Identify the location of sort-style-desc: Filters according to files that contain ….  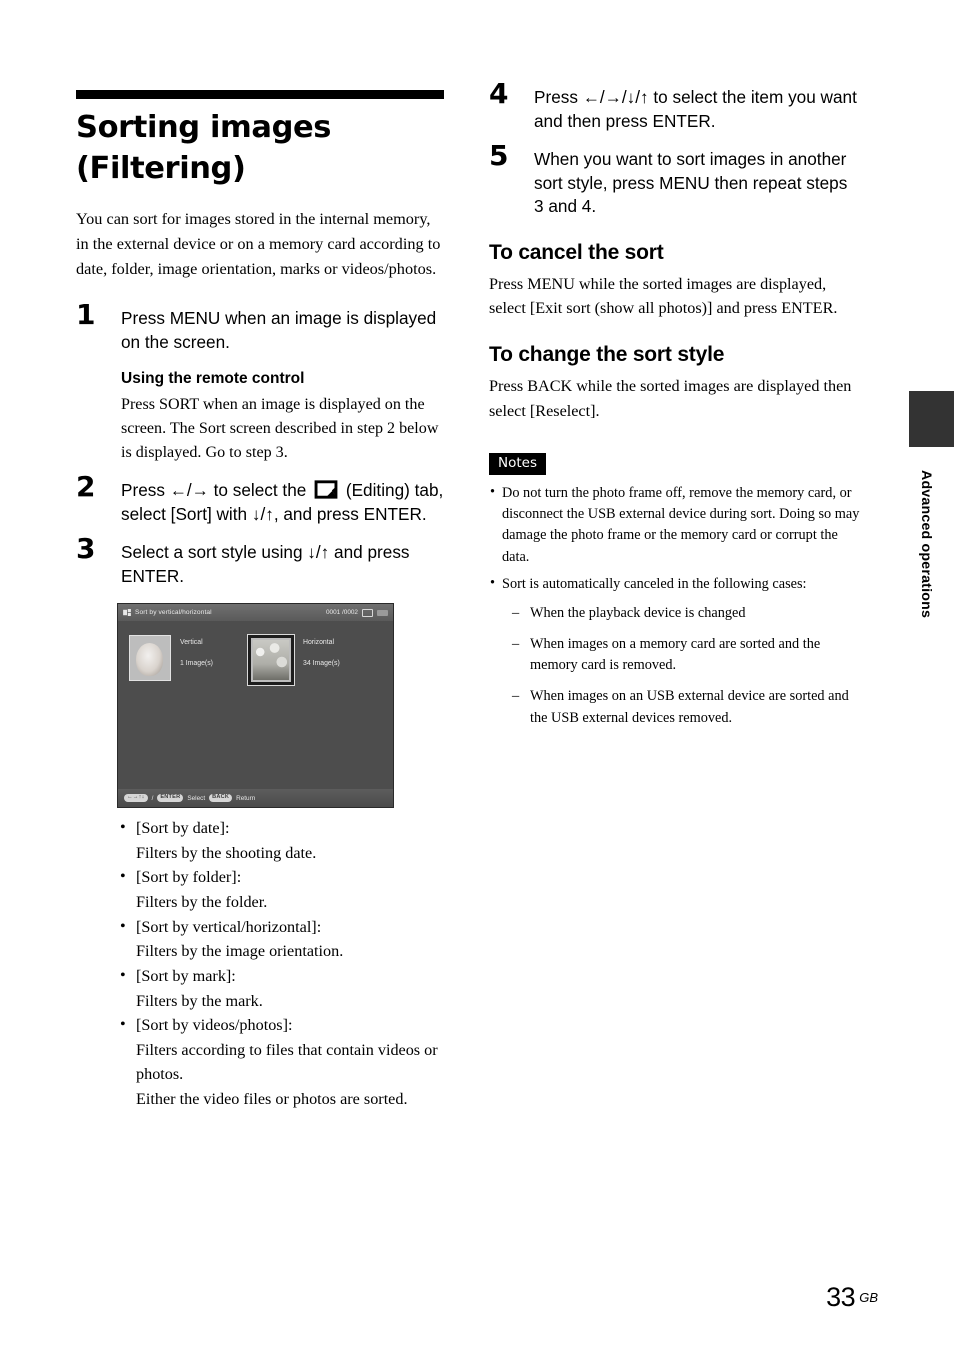
(287, 1062).